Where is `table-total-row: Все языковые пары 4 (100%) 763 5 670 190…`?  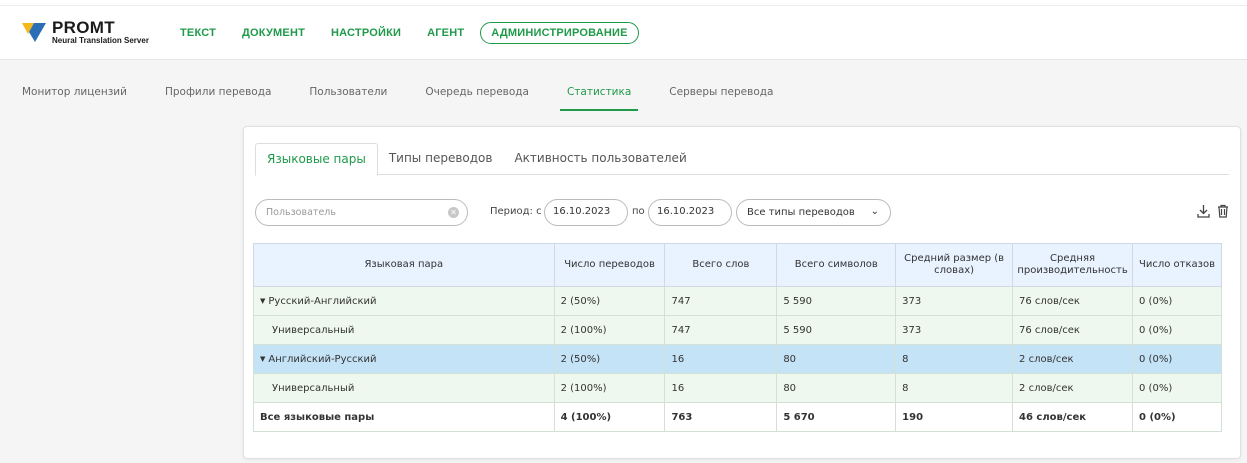 table-total-row: Все языковые пары 4 (100%) 763 5 670 190… is located at coordinates (737, 417).